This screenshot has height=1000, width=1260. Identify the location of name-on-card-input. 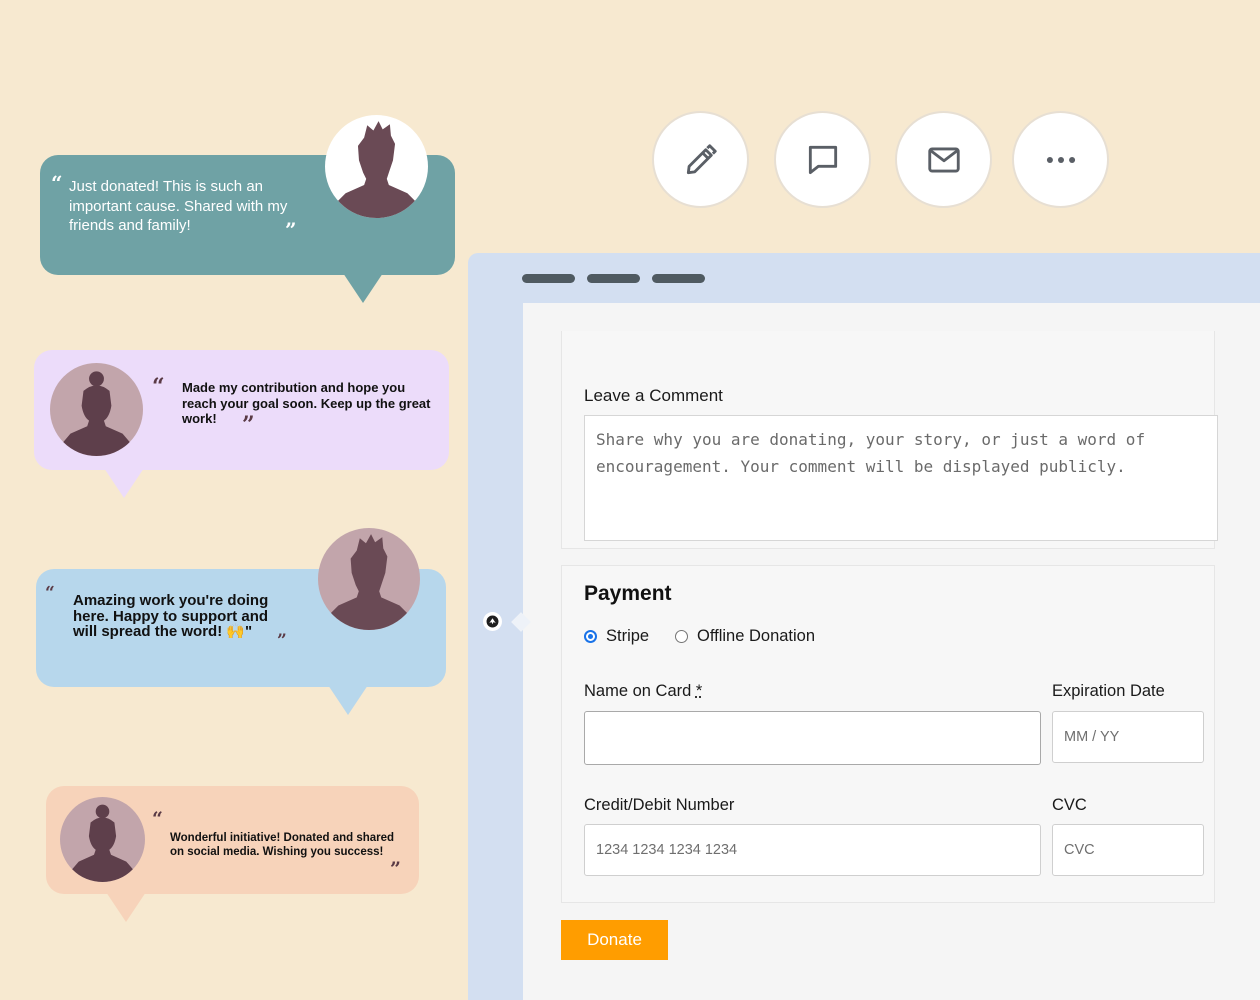
(812, 738).